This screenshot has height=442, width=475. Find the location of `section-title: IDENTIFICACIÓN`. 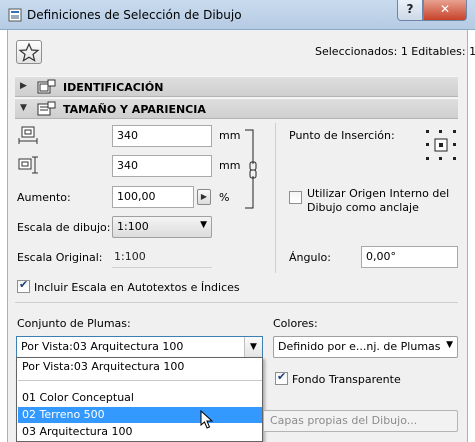

section-title: IDENTIFICACIÓN is located at coordinates (113, 87).